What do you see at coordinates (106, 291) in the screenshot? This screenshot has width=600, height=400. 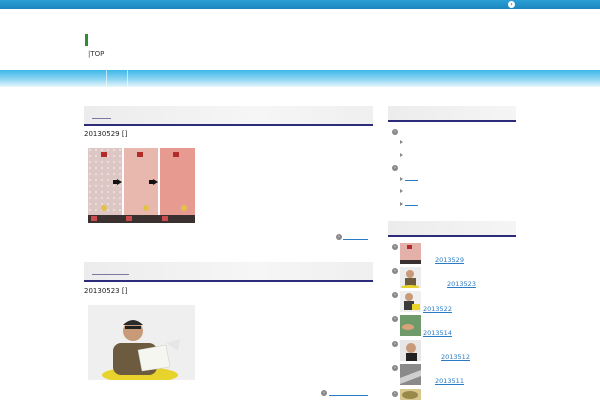 I see `post-date: 20130523 []` at bounding box center [106, 291].